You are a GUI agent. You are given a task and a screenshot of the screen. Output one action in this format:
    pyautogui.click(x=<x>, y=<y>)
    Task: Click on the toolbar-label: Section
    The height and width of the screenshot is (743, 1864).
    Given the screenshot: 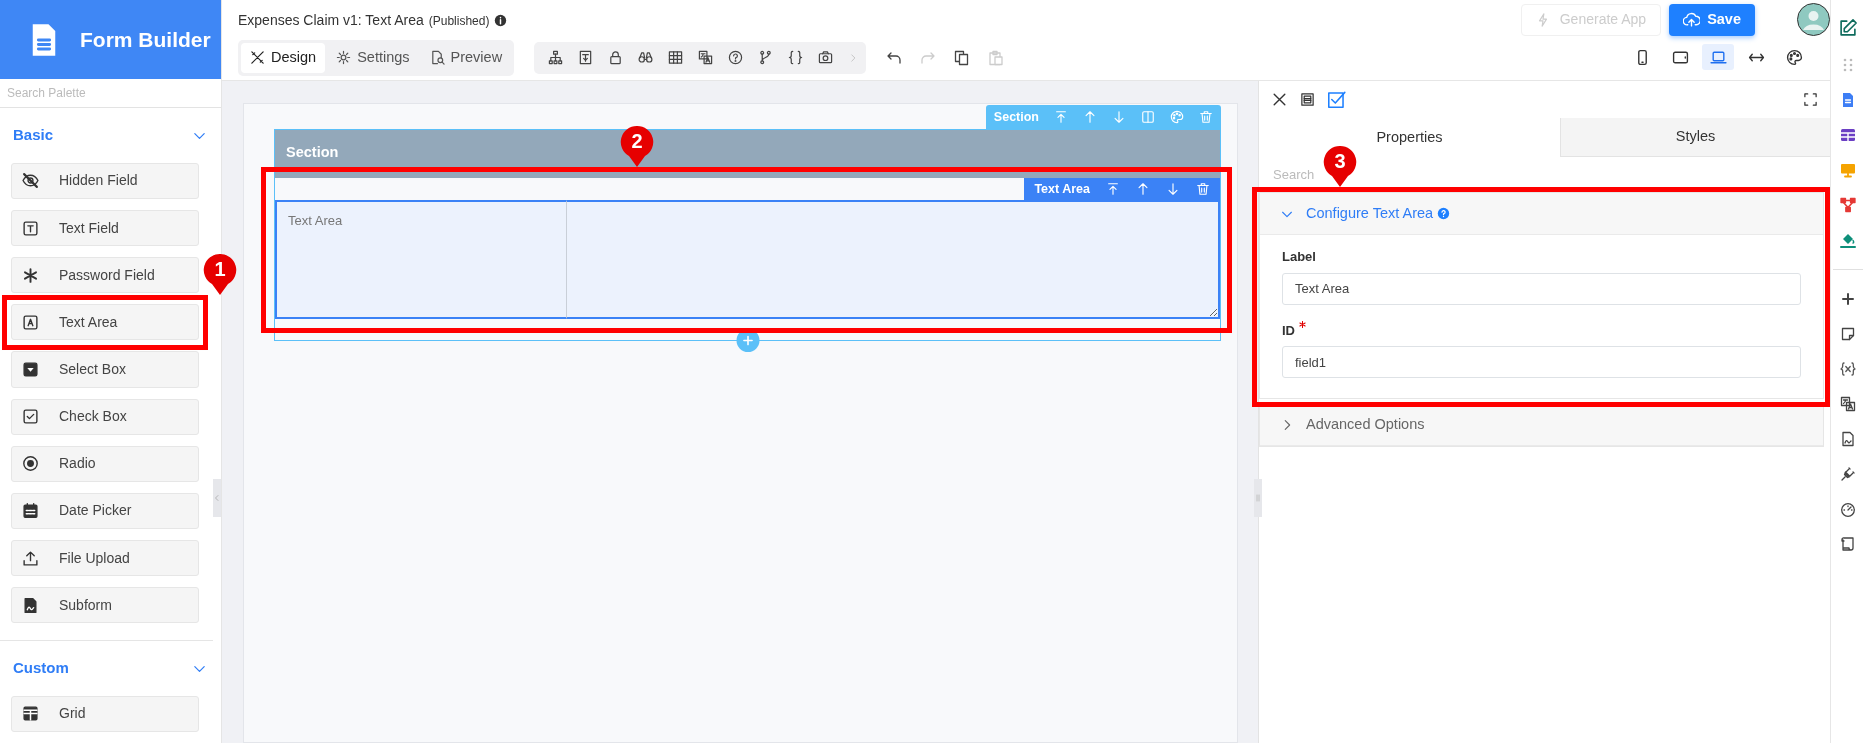 What is the action you would take?
    pyautogui.click(x=1016, y=117)
    